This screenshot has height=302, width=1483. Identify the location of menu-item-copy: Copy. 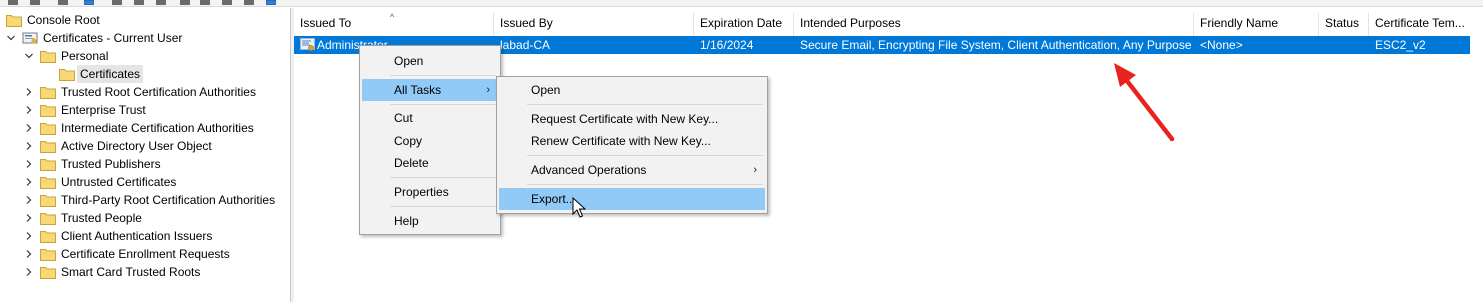
(430, 141).